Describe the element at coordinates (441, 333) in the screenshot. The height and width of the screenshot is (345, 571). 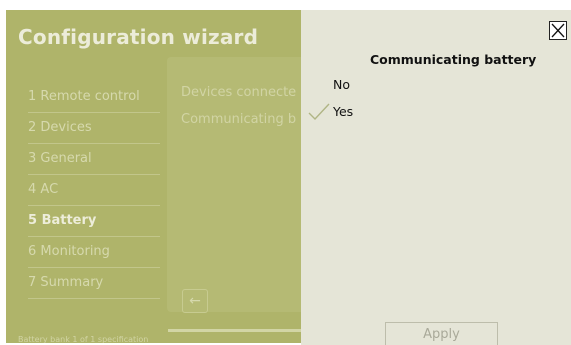
I see `apply-button: Apply` at that location.